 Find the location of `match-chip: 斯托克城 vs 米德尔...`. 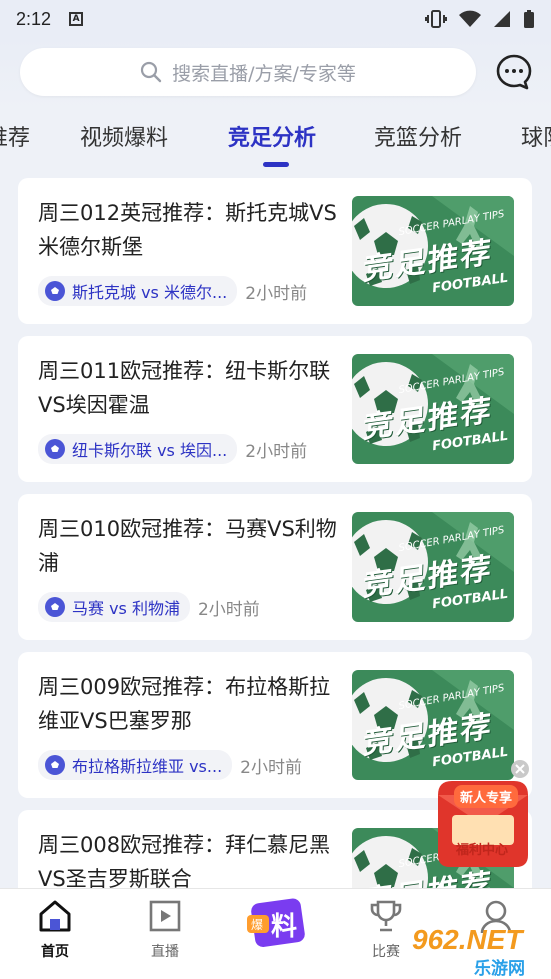

match-chip: 斯托克城 vs 米德尔... is located at coordinates (138, 291).